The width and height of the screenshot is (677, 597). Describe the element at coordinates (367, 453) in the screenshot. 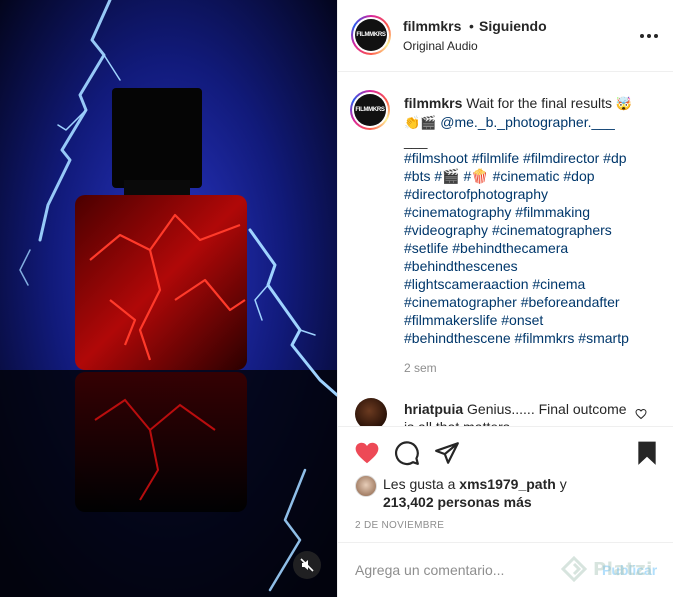

I see `heart-icon` at that location.